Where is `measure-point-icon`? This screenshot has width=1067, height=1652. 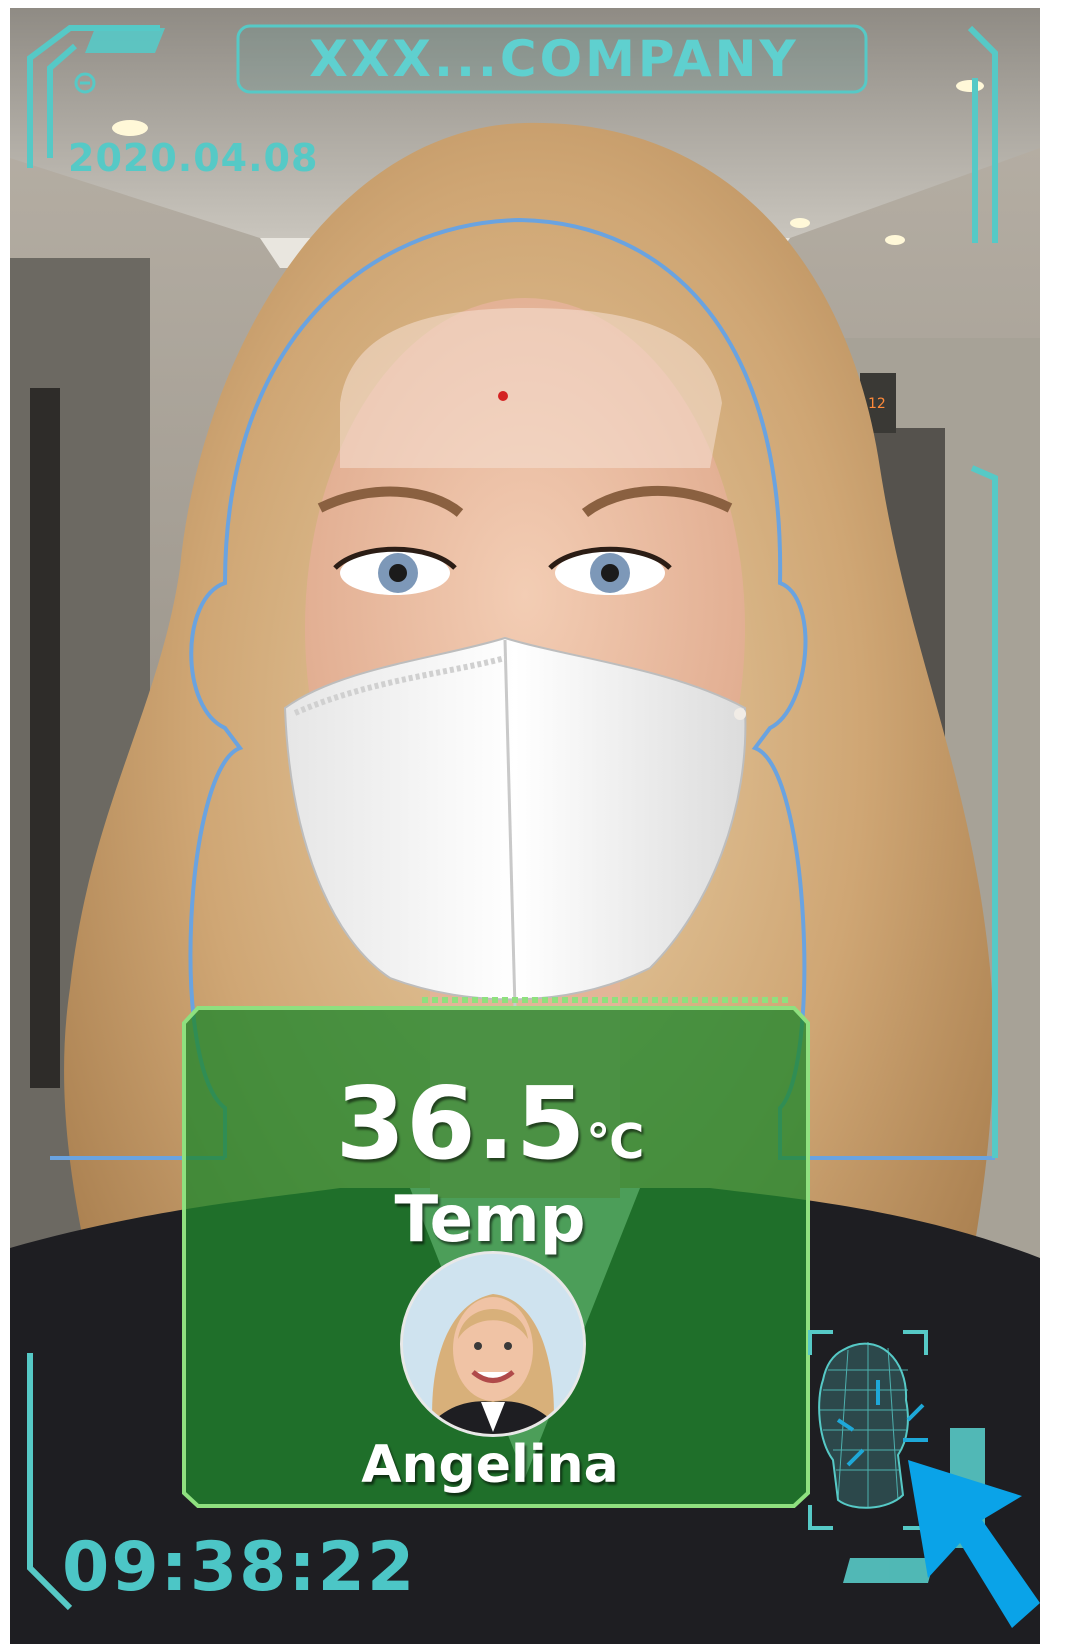 measure-point-icon is located at coordinates (503, 396).